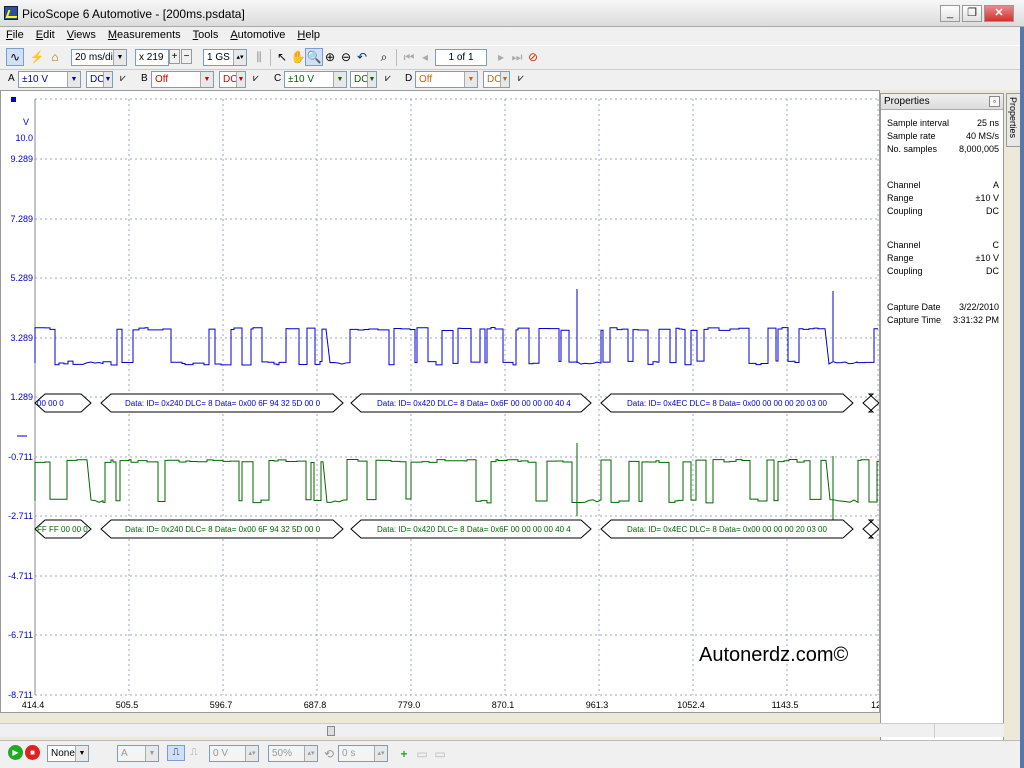 This screenshot has width=1024, height=768. Describe the element at coordinates (943, 259) in the screenshot. I see `property-row: Range ±10 V` at that location.